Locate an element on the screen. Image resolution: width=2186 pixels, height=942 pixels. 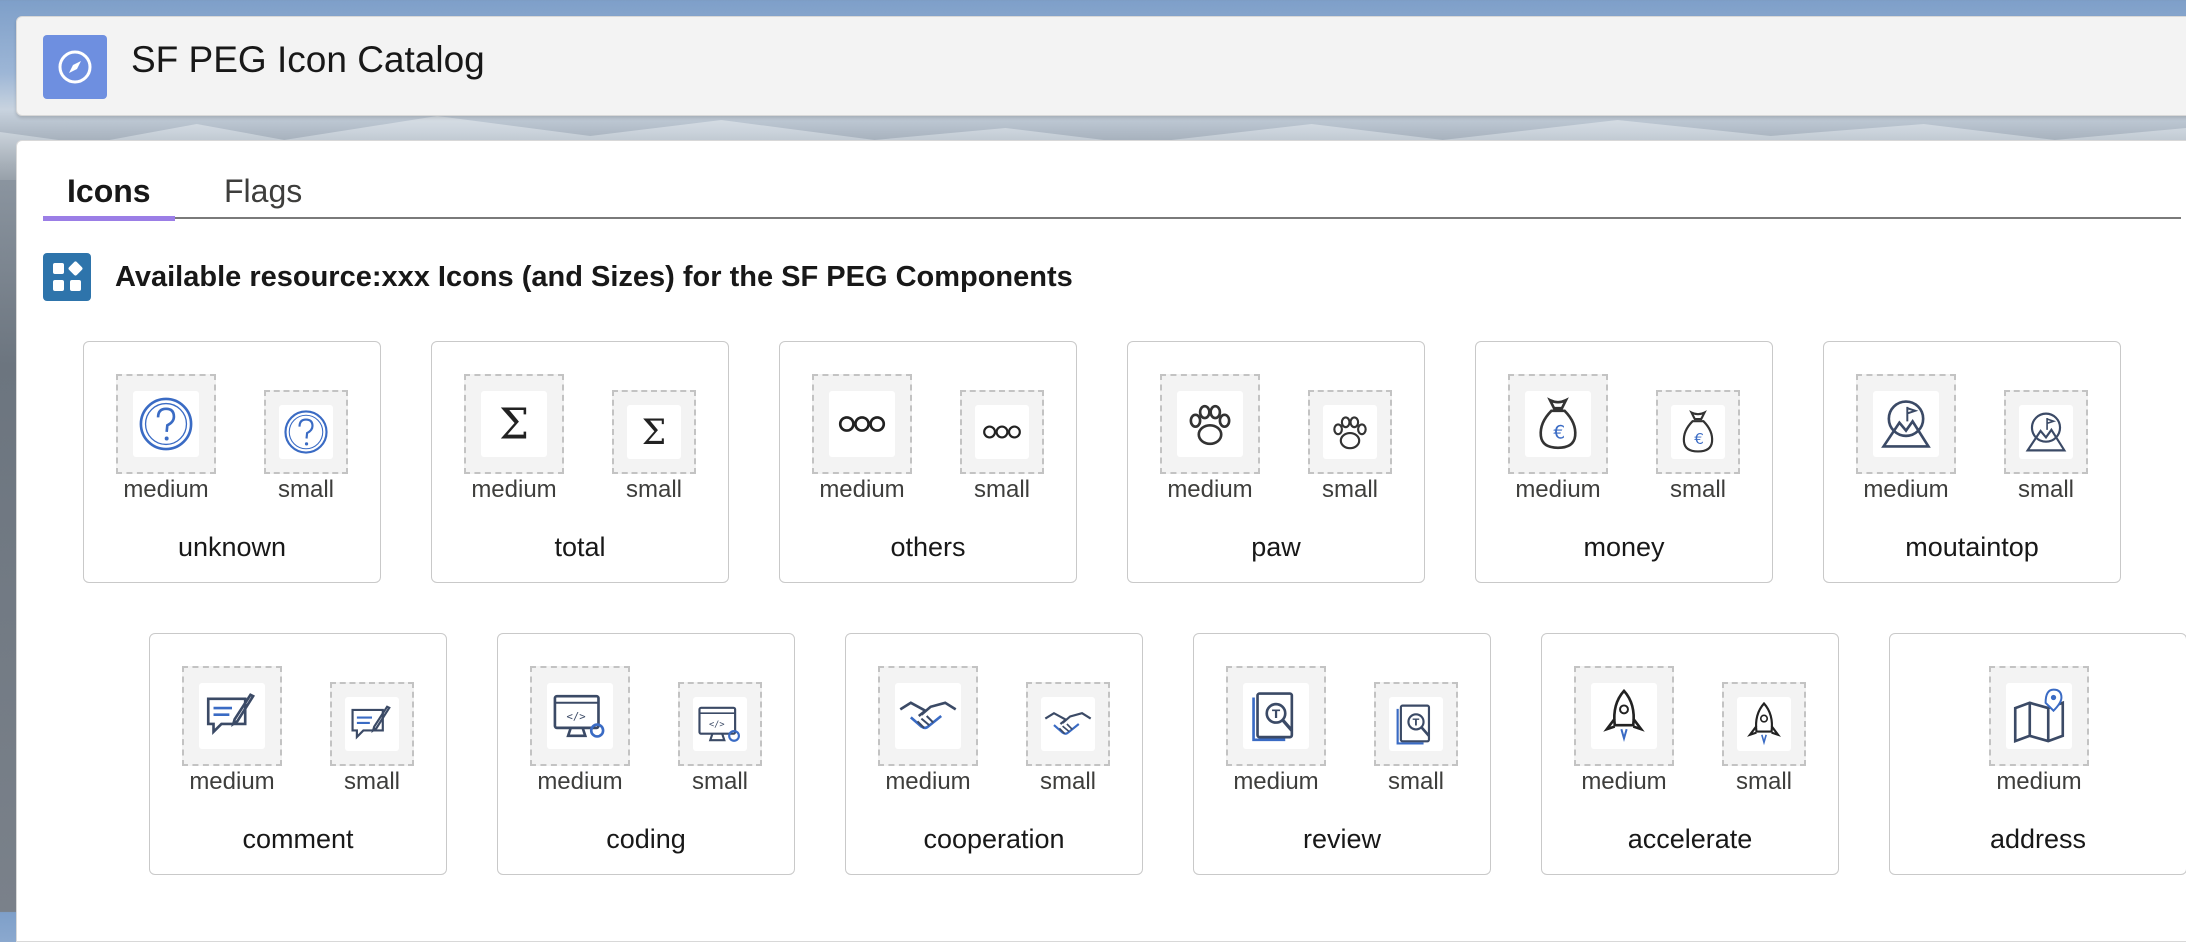
icon-preview-frame: </> is located at coordinates (580, 716).